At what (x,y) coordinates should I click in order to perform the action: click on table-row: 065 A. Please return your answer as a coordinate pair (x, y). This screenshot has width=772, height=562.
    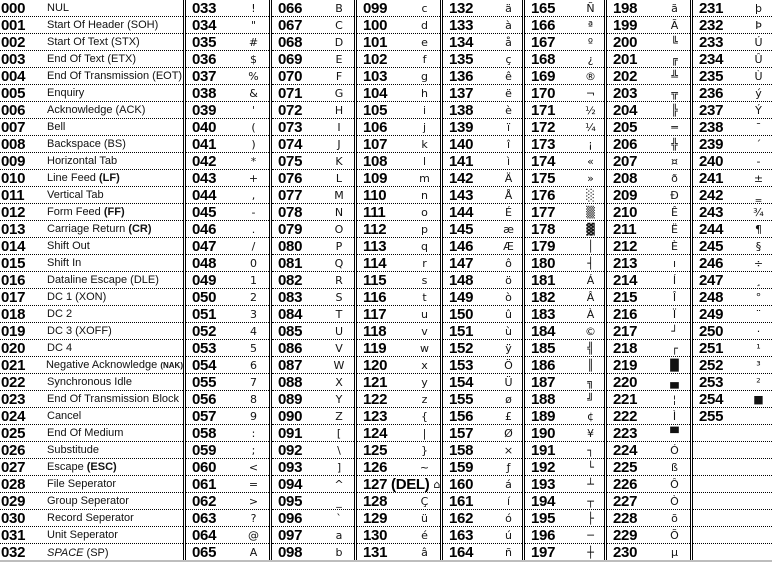
    Looking at the image, I should click on (227, 552).